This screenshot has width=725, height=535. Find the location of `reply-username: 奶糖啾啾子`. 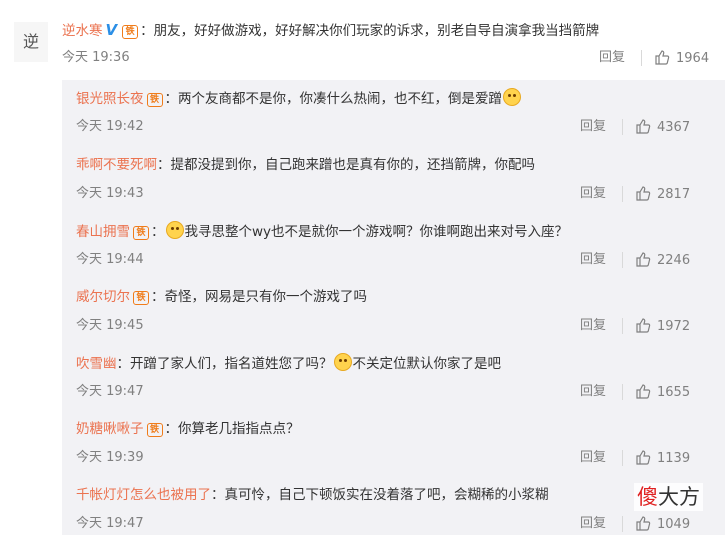

reply-username: 奶糖啾啾子 is located at coordinates (110, 429).